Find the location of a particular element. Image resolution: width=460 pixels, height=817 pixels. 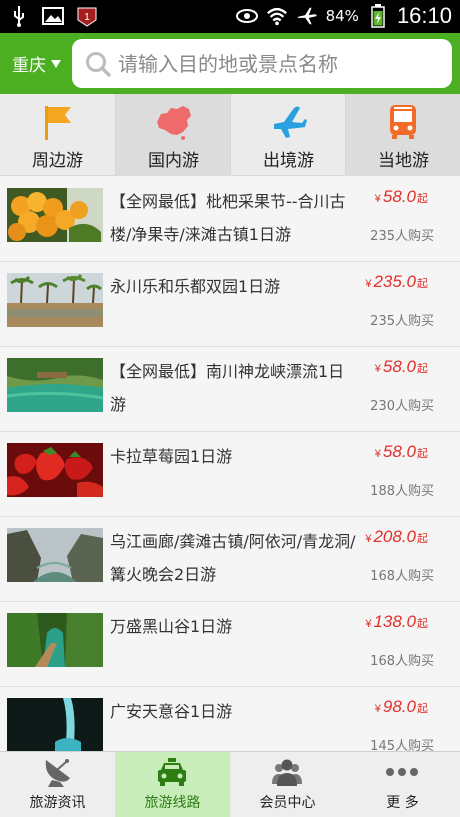

tab-outbound: 出境游 is located at coordinates (287, 135).